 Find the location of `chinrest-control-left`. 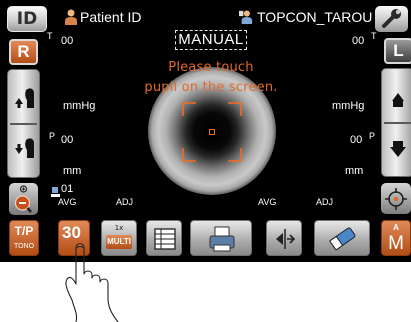

chinrest-control-left is located at coordinates (23, 123).